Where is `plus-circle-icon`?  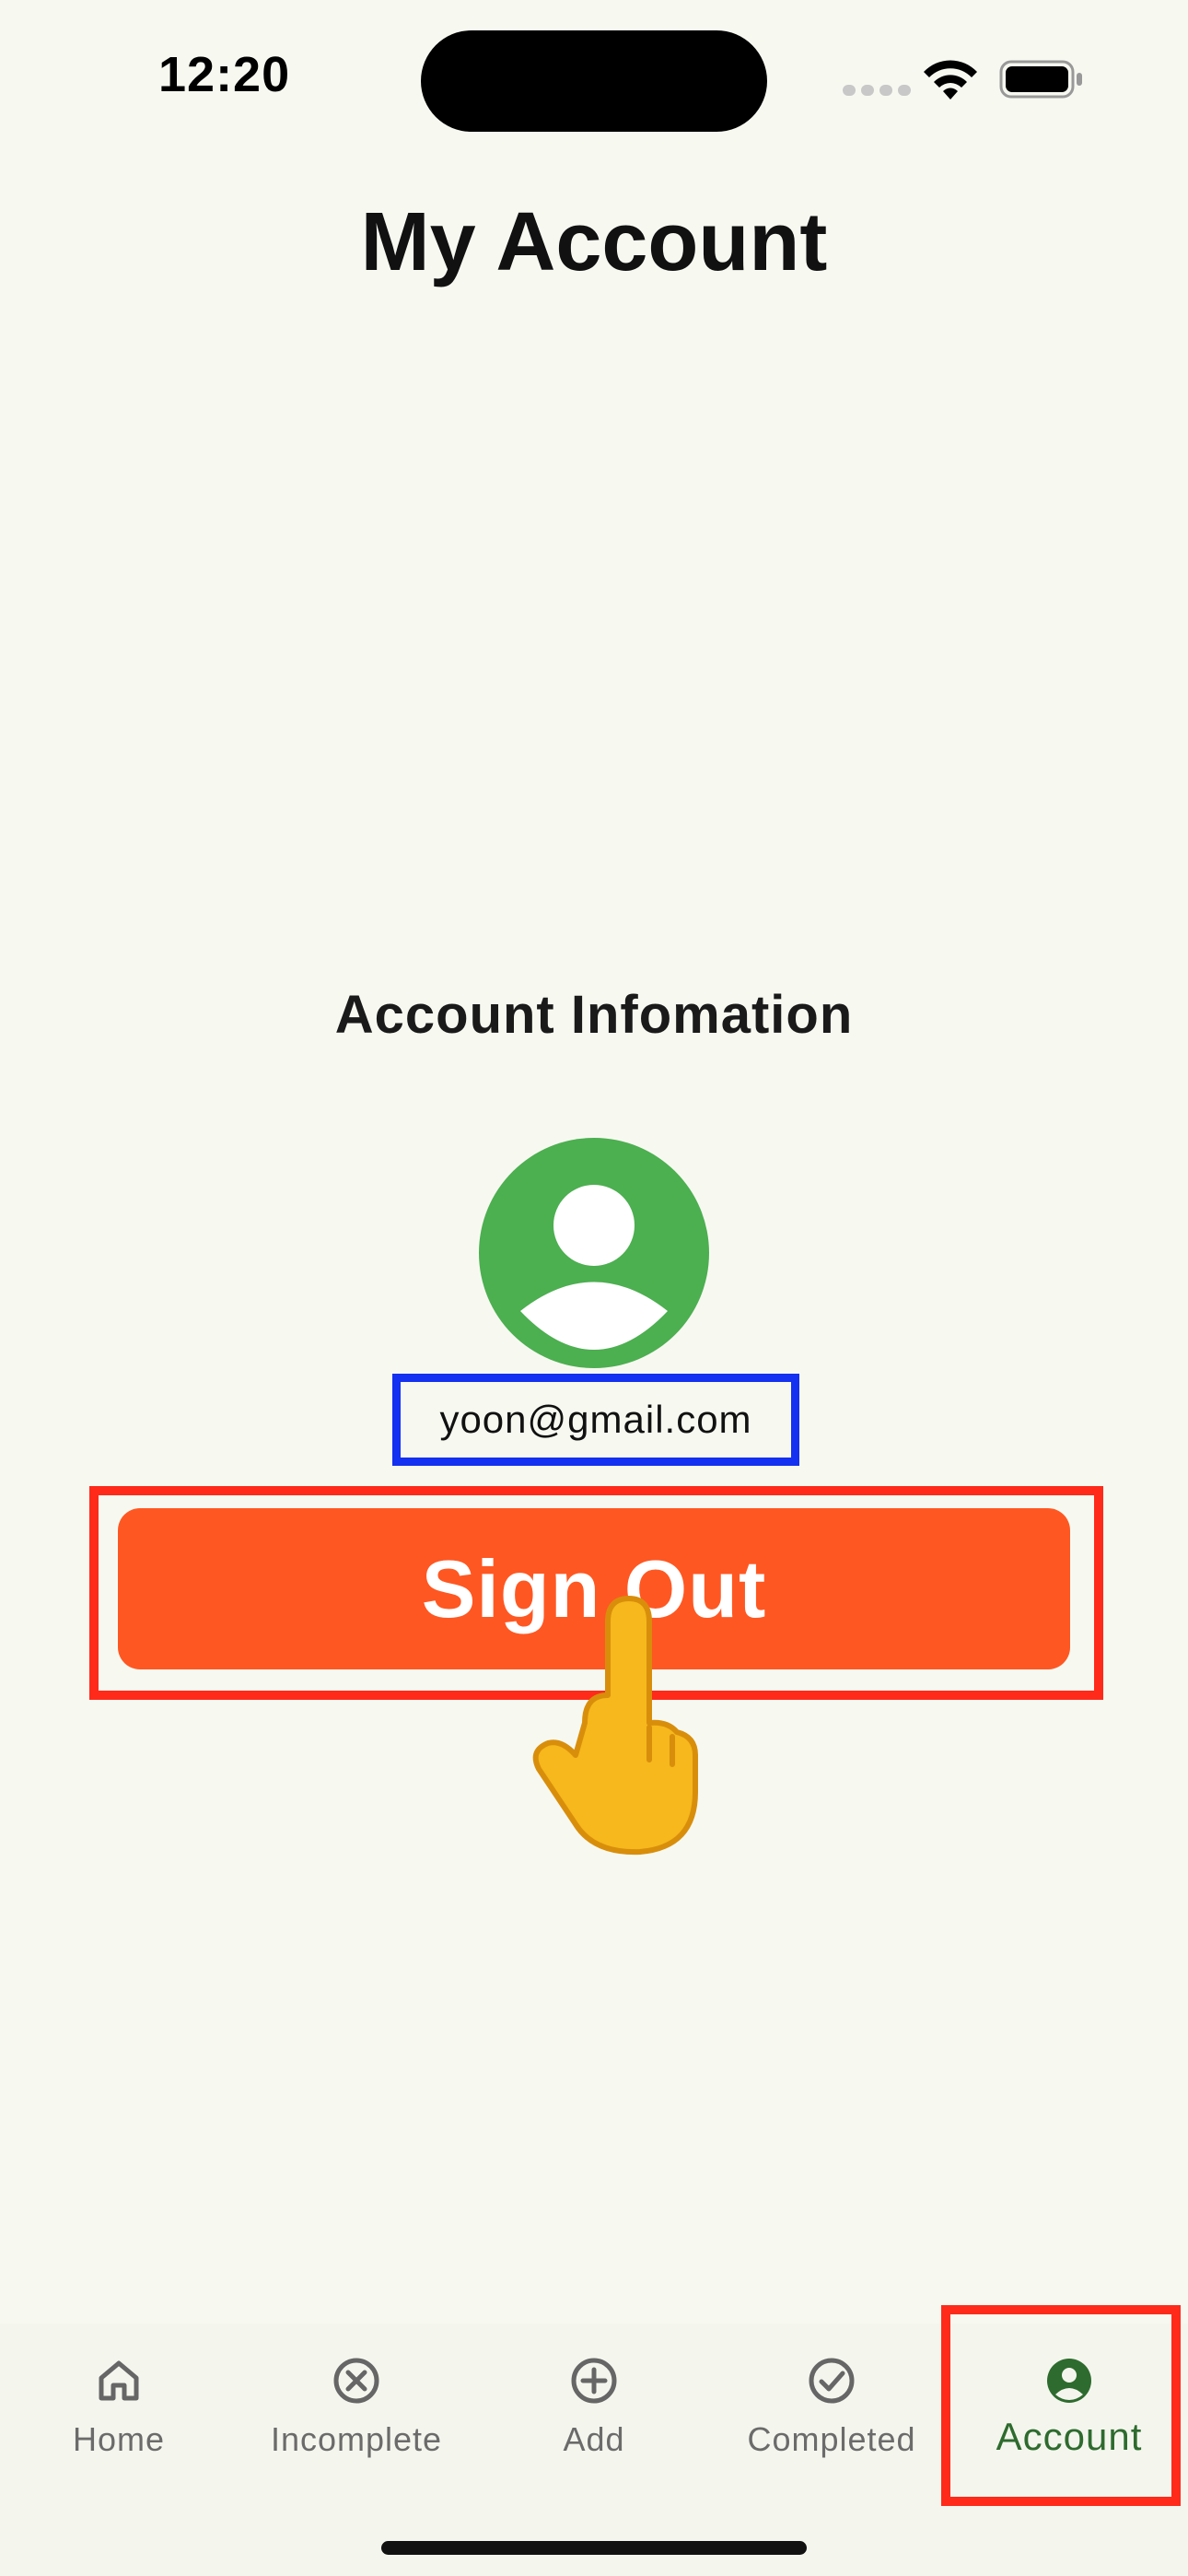
plus-circle-icon is located at coordinates (594, 2381).